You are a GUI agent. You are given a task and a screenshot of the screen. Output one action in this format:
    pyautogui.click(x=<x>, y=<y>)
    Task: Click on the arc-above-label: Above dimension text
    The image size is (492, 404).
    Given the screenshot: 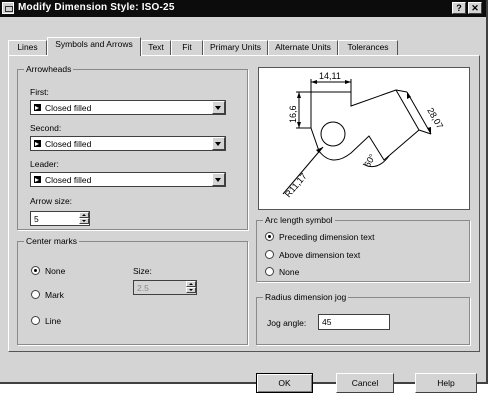 What is the action you would take?
    pyautogui.click(x=320, y=255)
    